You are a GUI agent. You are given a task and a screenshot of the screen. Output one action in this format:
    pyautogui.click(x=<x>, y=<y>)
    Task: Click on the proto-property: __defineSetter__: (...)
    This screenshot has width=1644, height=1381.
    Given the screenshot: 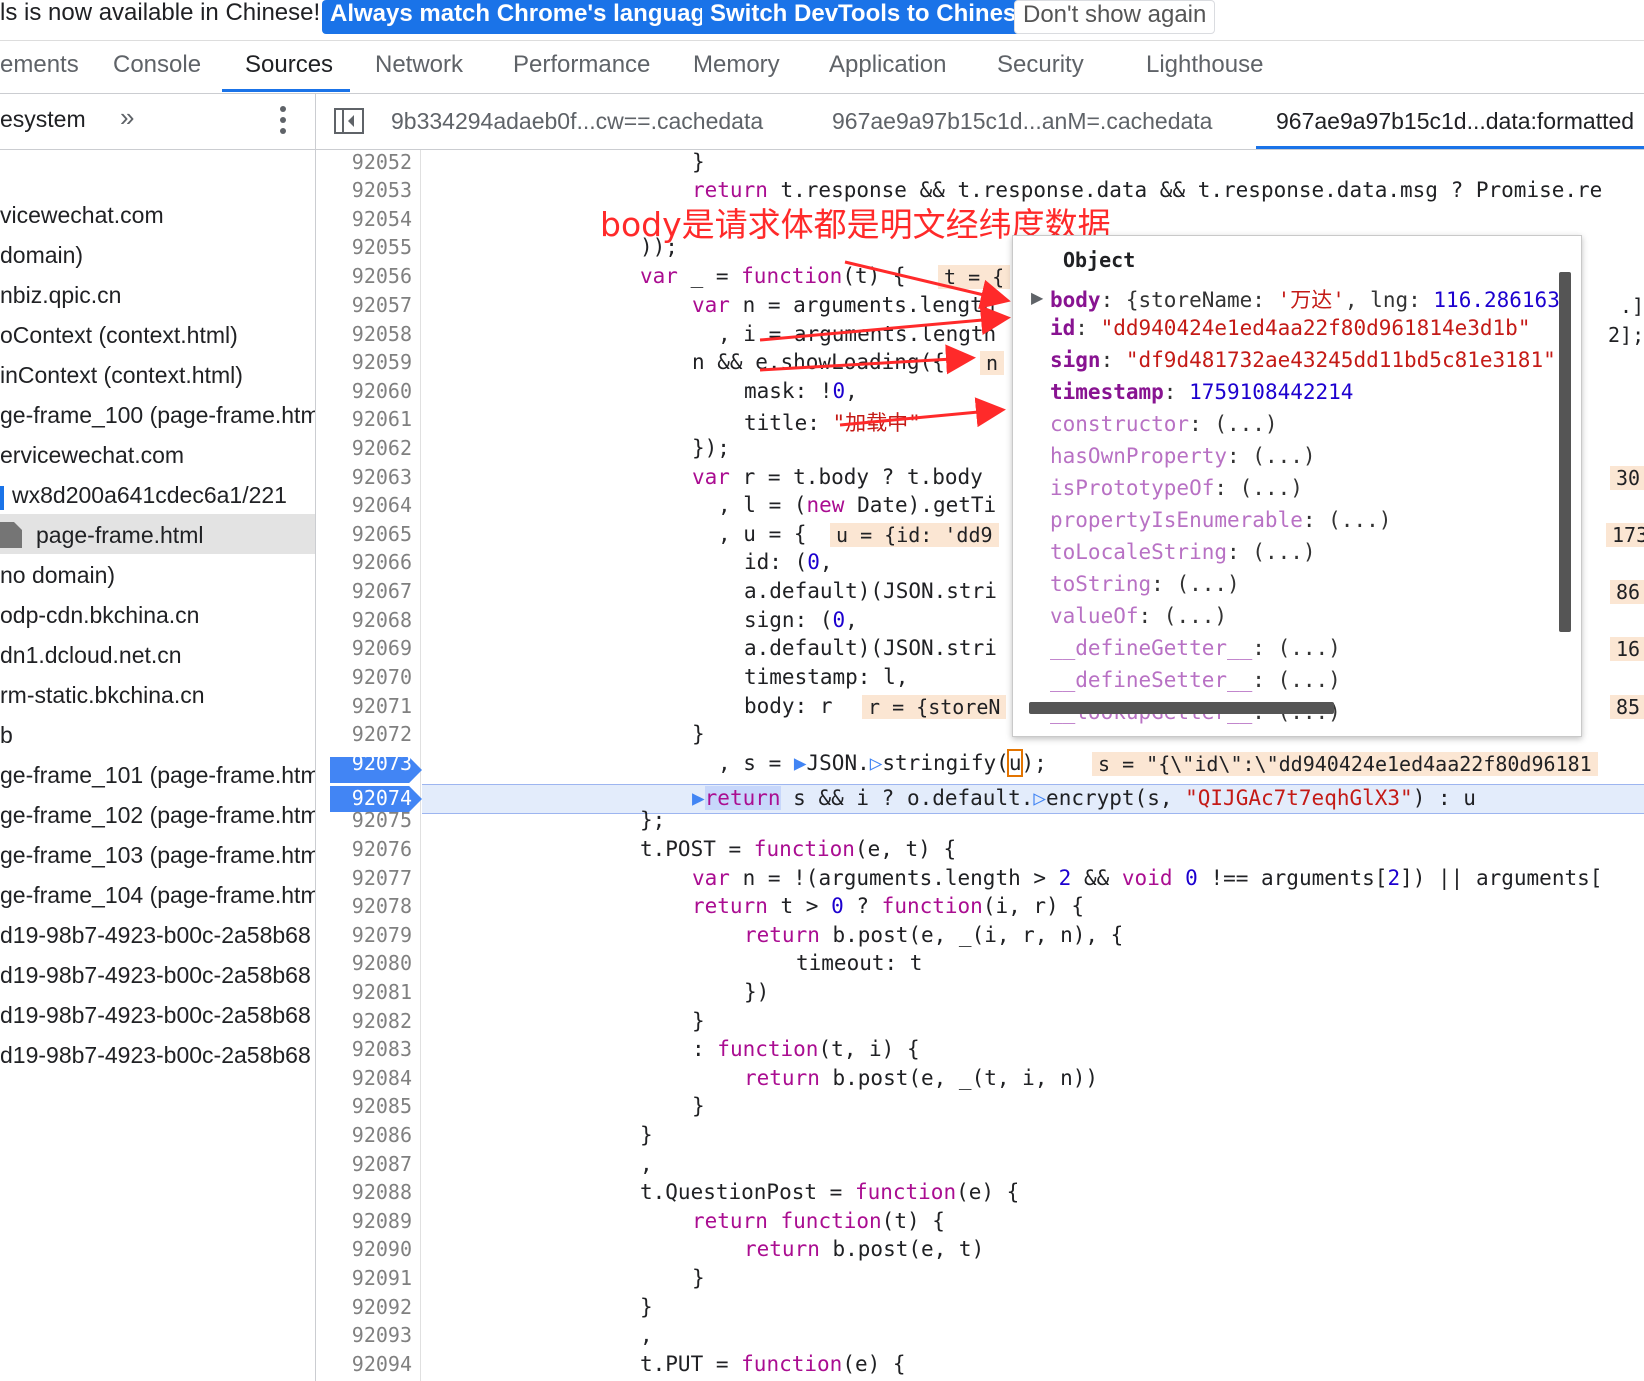 What is the action you would take?
    pyautogui.click(x=1195, y=680)
    